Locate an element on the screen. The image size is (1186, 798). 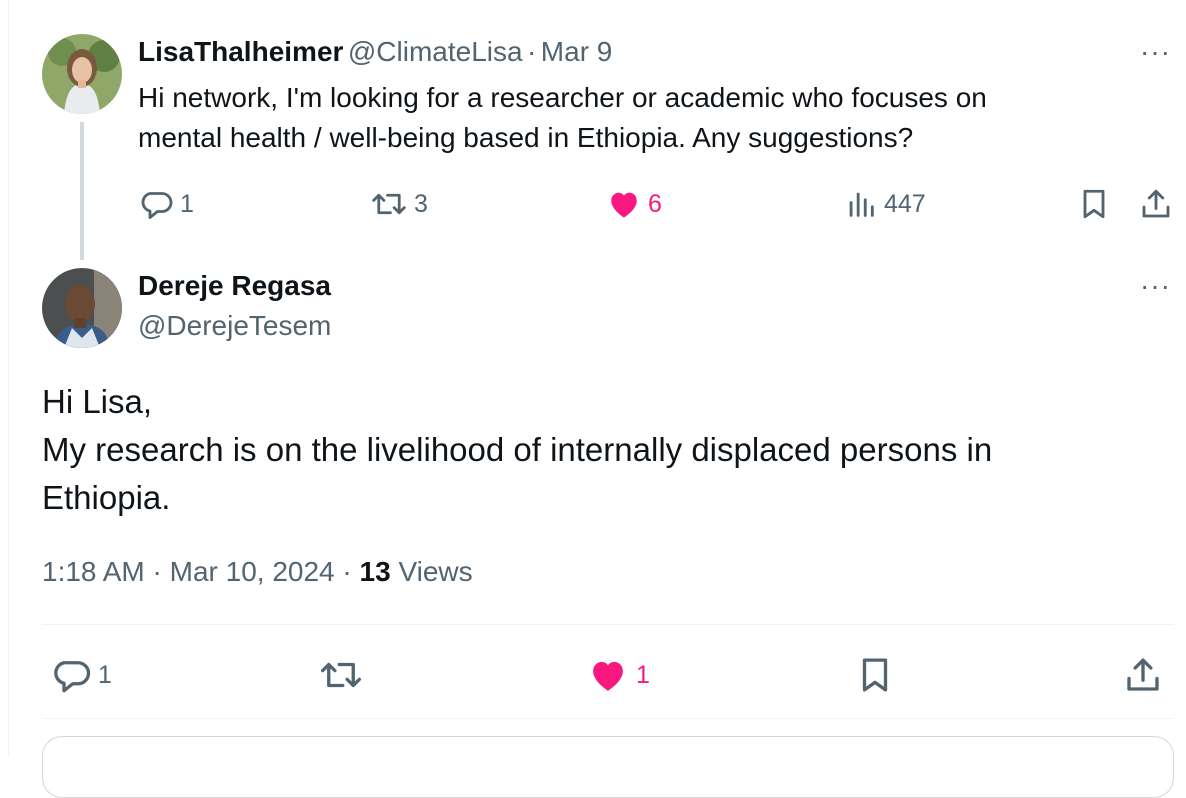
thread-line is located at coordinates (82, 191).